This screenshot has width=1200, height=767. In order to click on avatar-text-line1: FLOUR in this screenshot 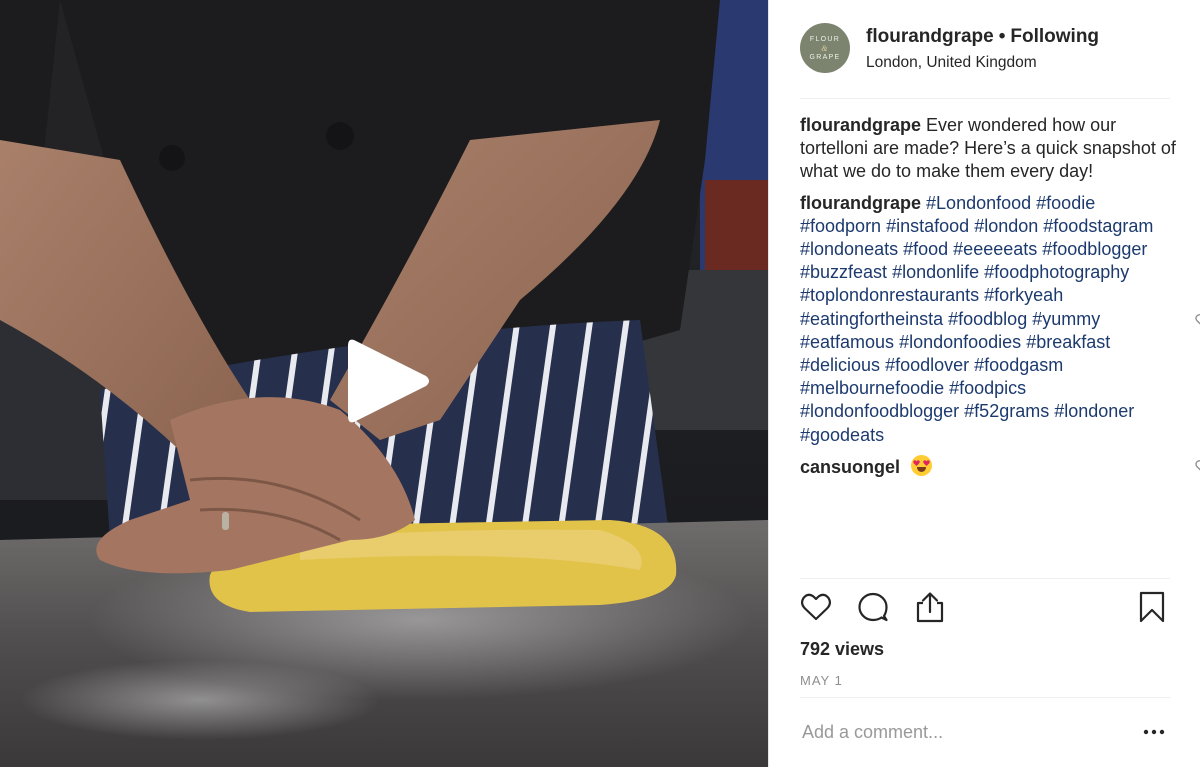, I will do `click(825, 39)`.